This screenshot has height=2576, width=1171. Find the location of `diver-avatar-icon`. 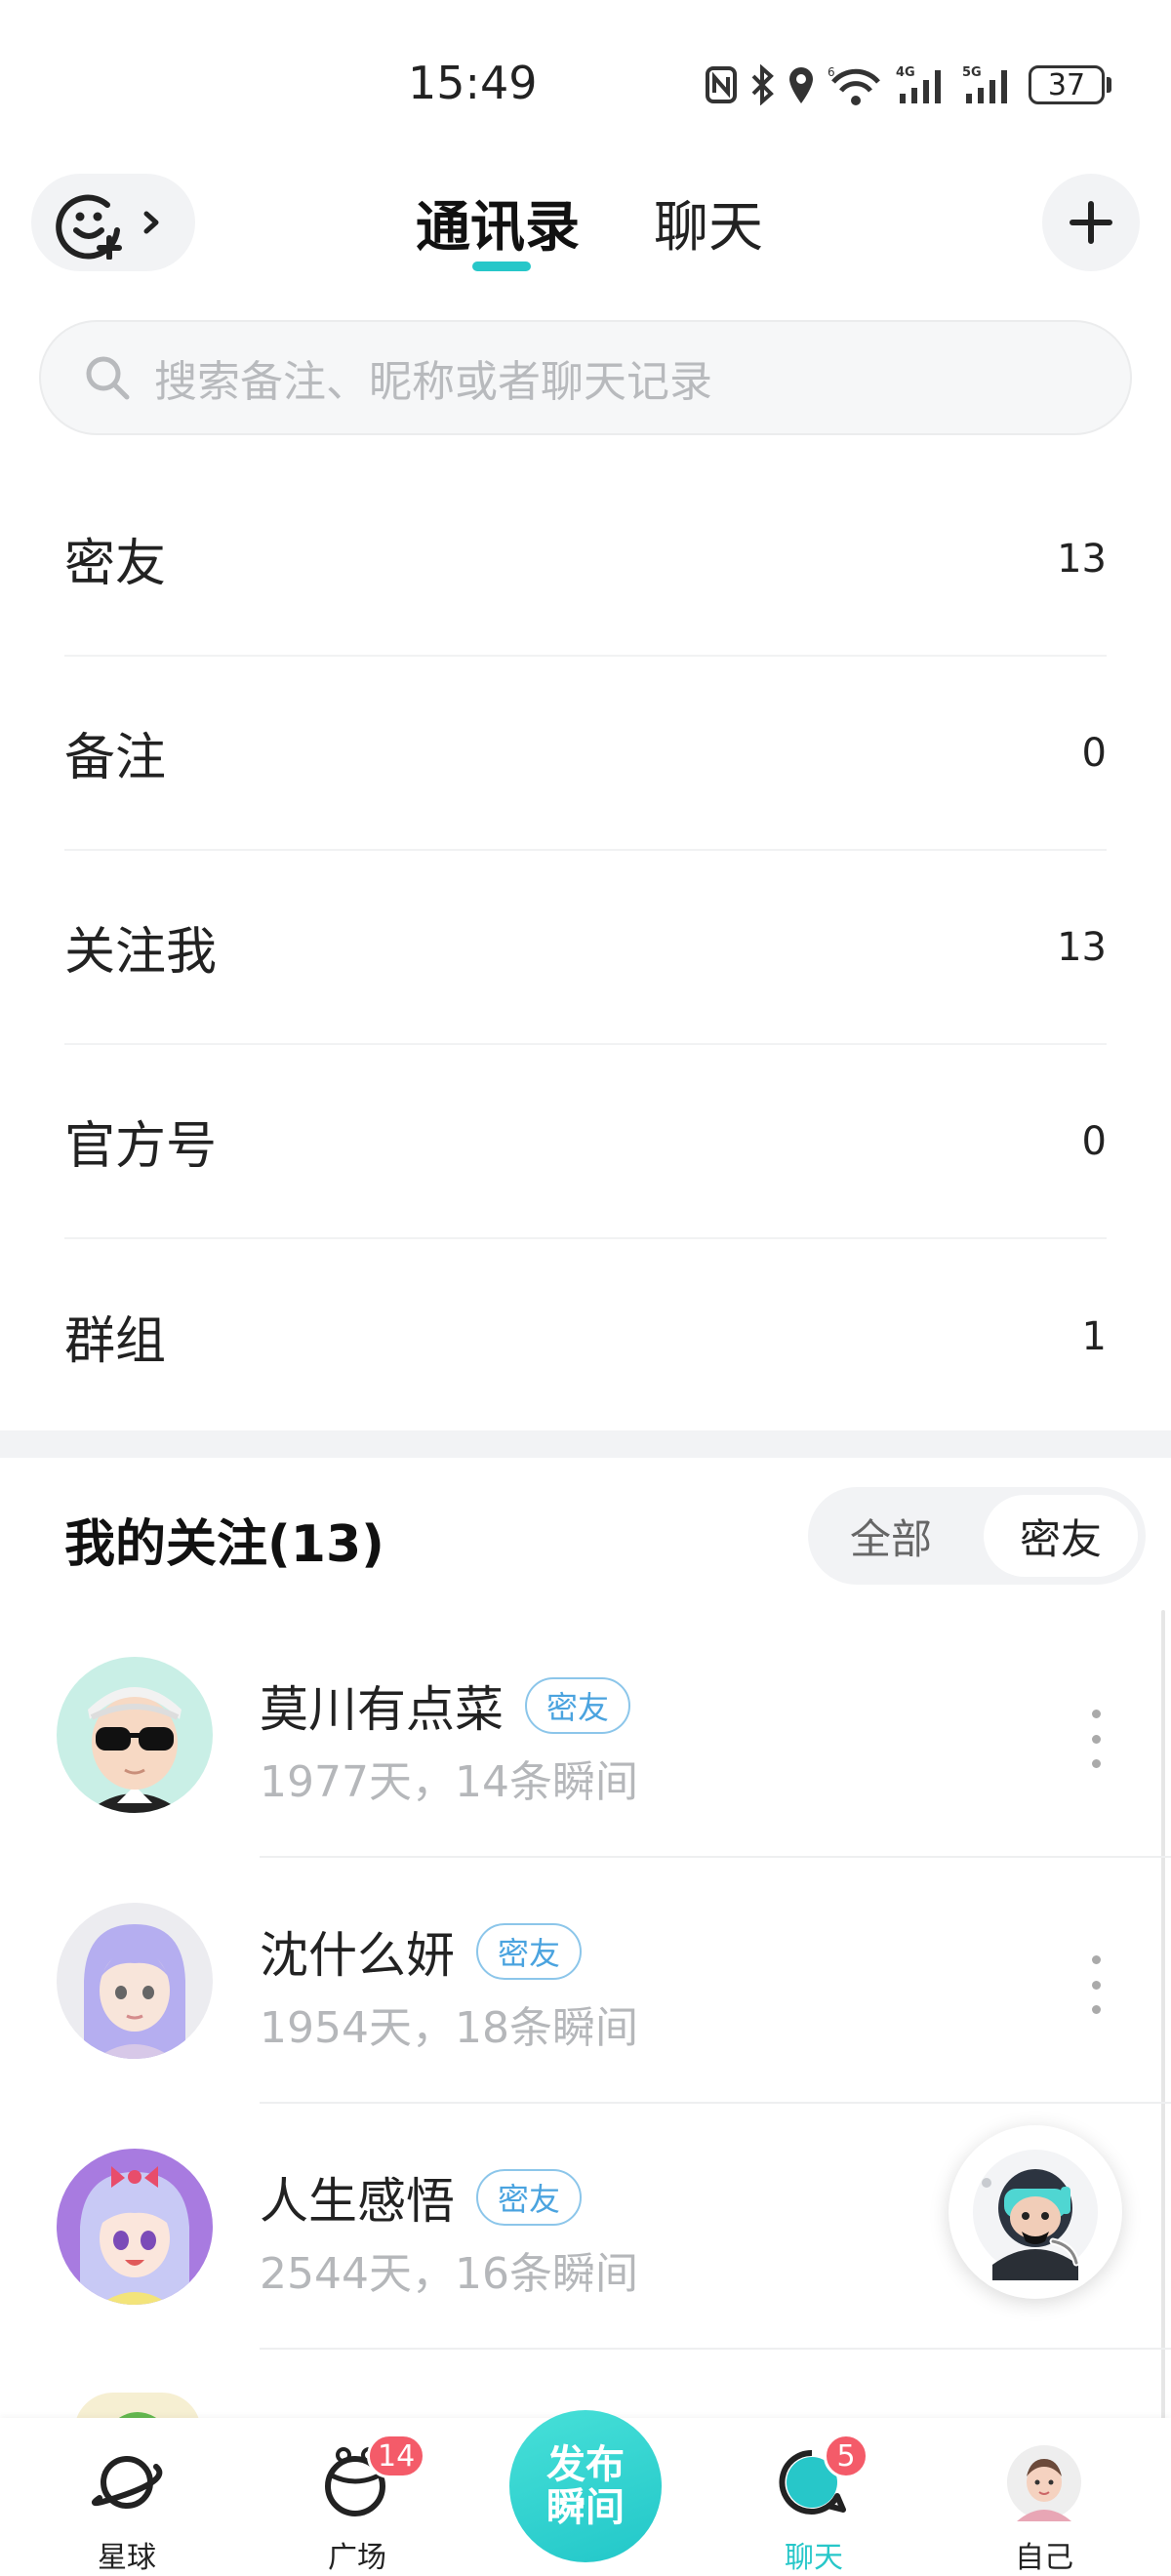

diver-avatar-icon is located at coordinates (1035, 2215).